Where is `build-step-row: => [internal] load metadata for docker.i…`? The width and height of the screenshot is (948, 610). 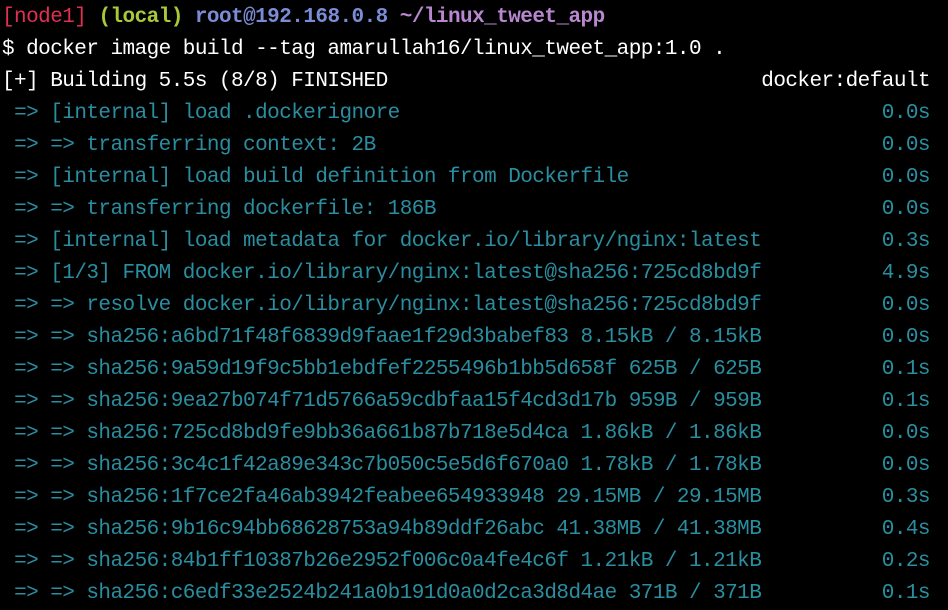 build-step-row: => [internal] load metadata for docker.i… is located at coordinates (475, 242).